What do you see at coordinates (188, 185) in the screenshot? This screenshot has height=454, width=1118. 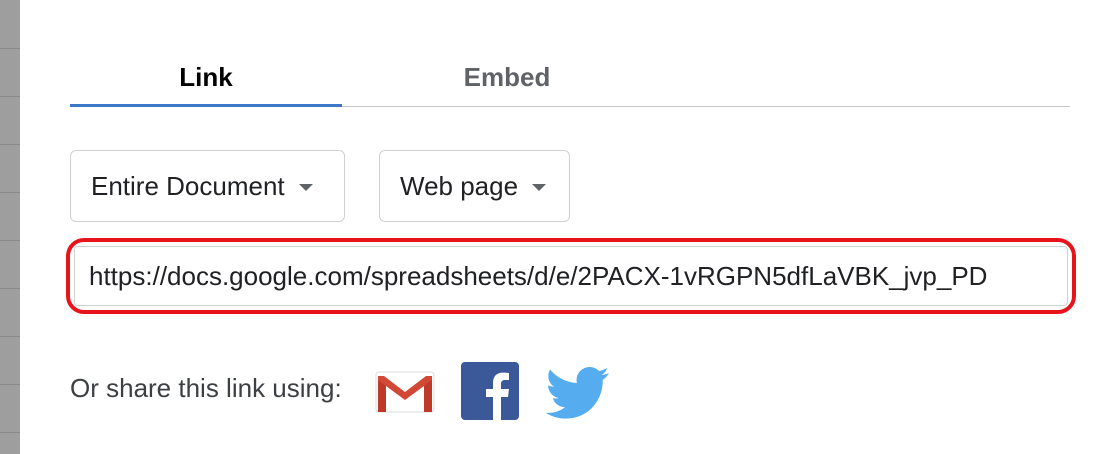 I see `scope-dropdown-value: Entire Document` at bounding box center [188, 185].